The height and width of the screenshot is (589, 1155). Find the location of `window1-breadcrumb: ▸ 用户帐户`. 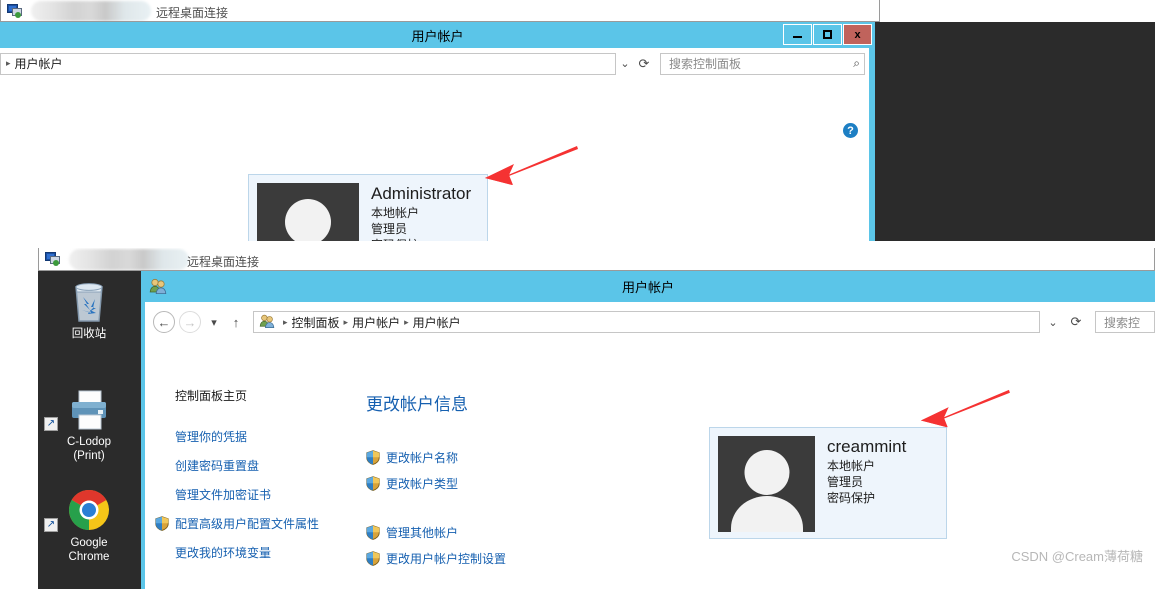

window1-breadcrumb: ▸ 用户帐户 is located at coordinates (308, 63).